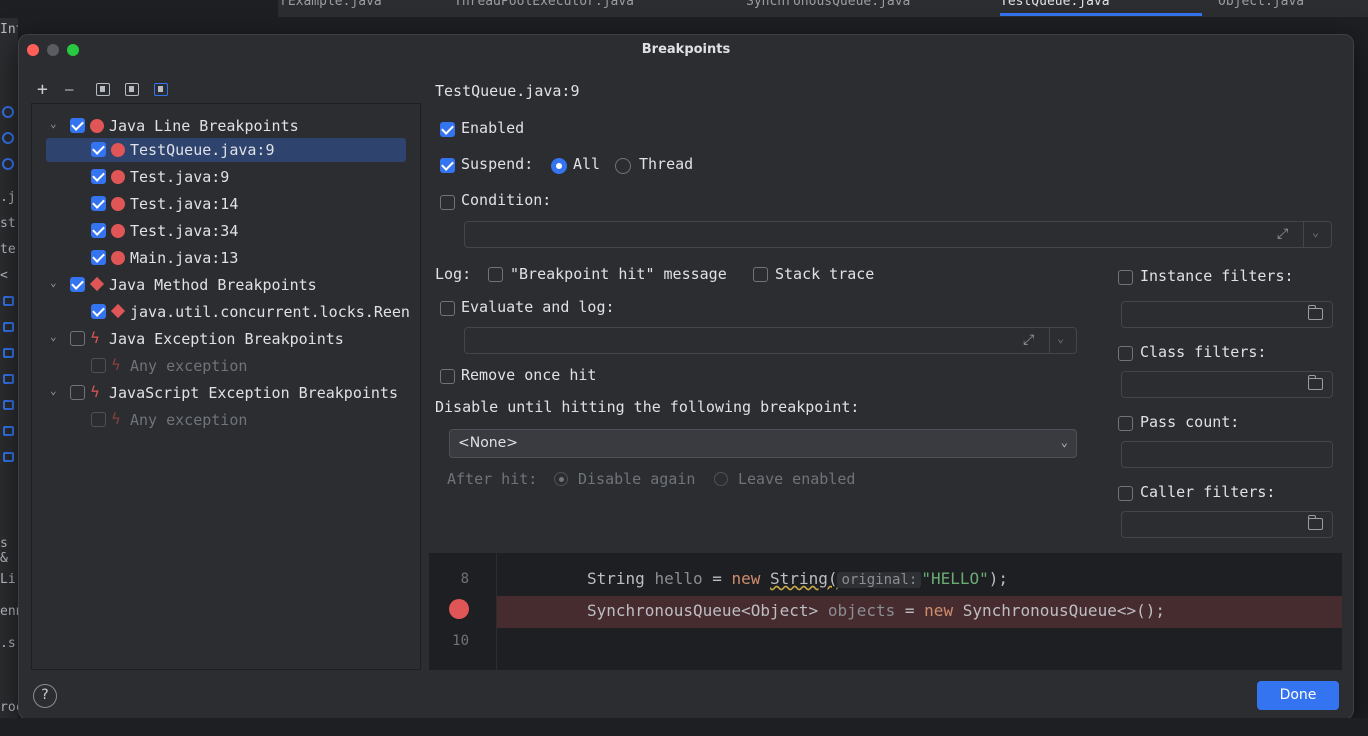 The width and height of the screenshot is (1368, 736). Describe the element at coordinates (1227, 524) in the screenshot. I see `caller-filters-input` at that location.